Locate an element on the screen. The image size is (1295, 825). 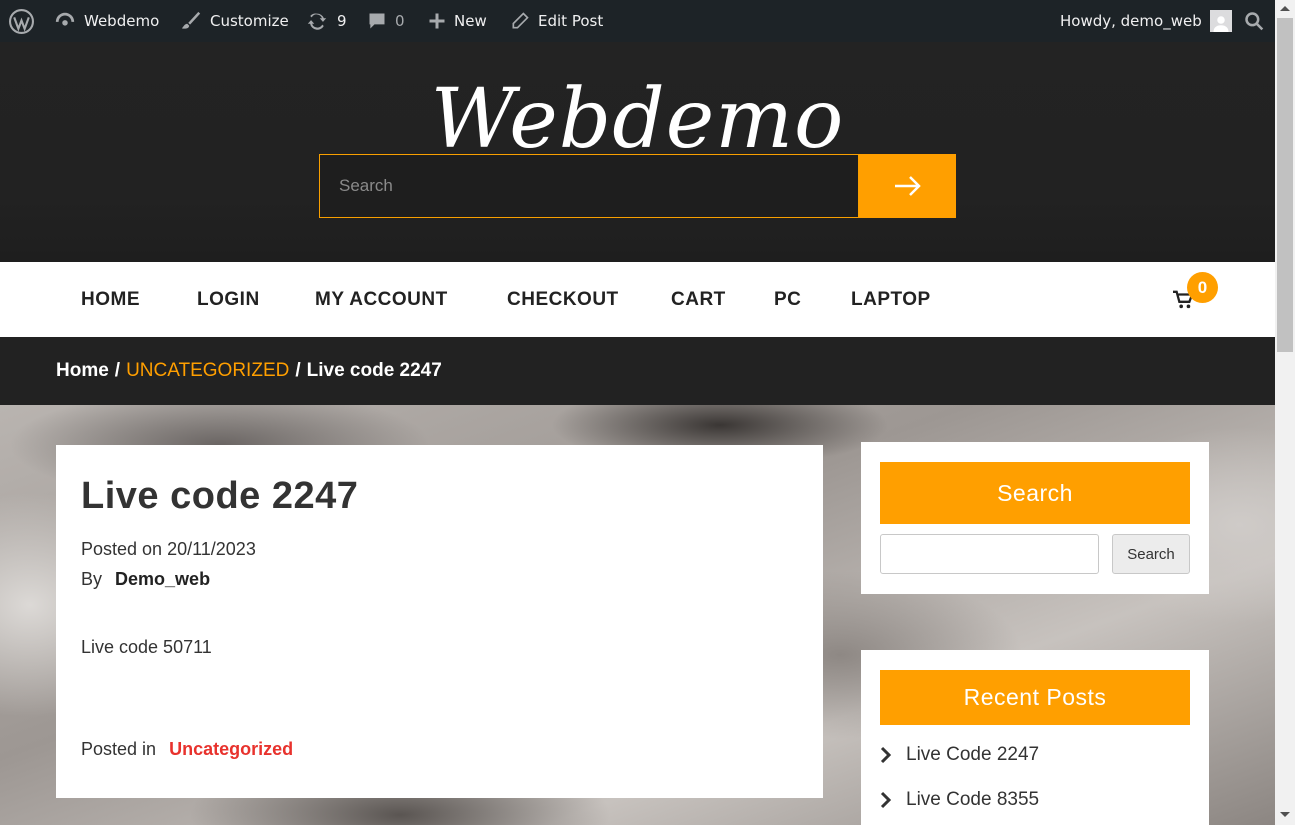
nav-item-pc: PC is located at coordinates (787, 299).